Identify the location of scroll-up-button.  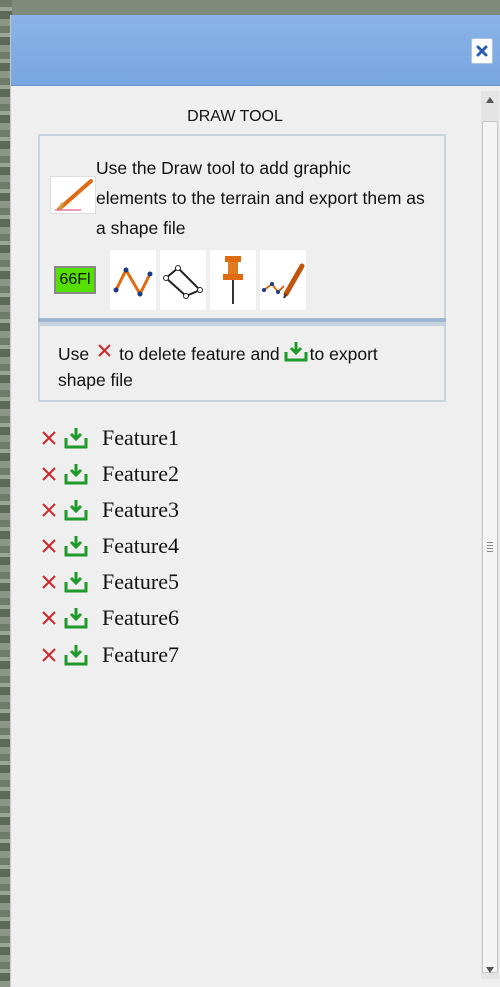
(490, 100).